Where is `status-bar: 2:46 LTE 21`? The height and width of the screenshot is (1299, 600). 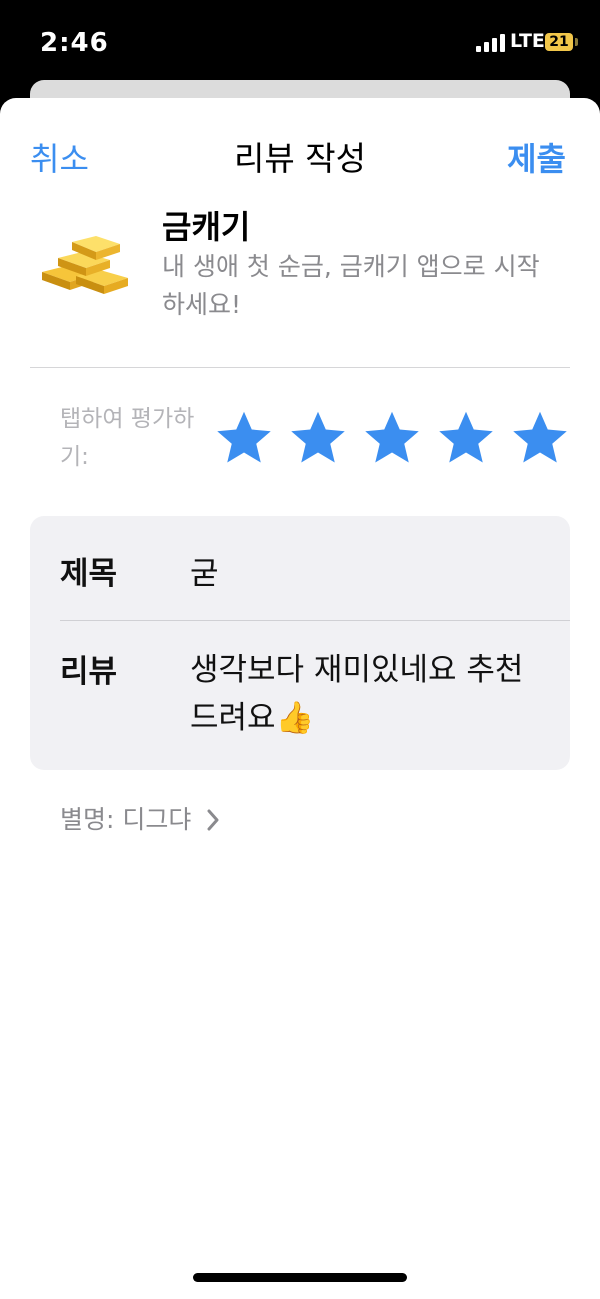 status-bar: 2:46 LTE 21 is located at coordinates (300, 42).